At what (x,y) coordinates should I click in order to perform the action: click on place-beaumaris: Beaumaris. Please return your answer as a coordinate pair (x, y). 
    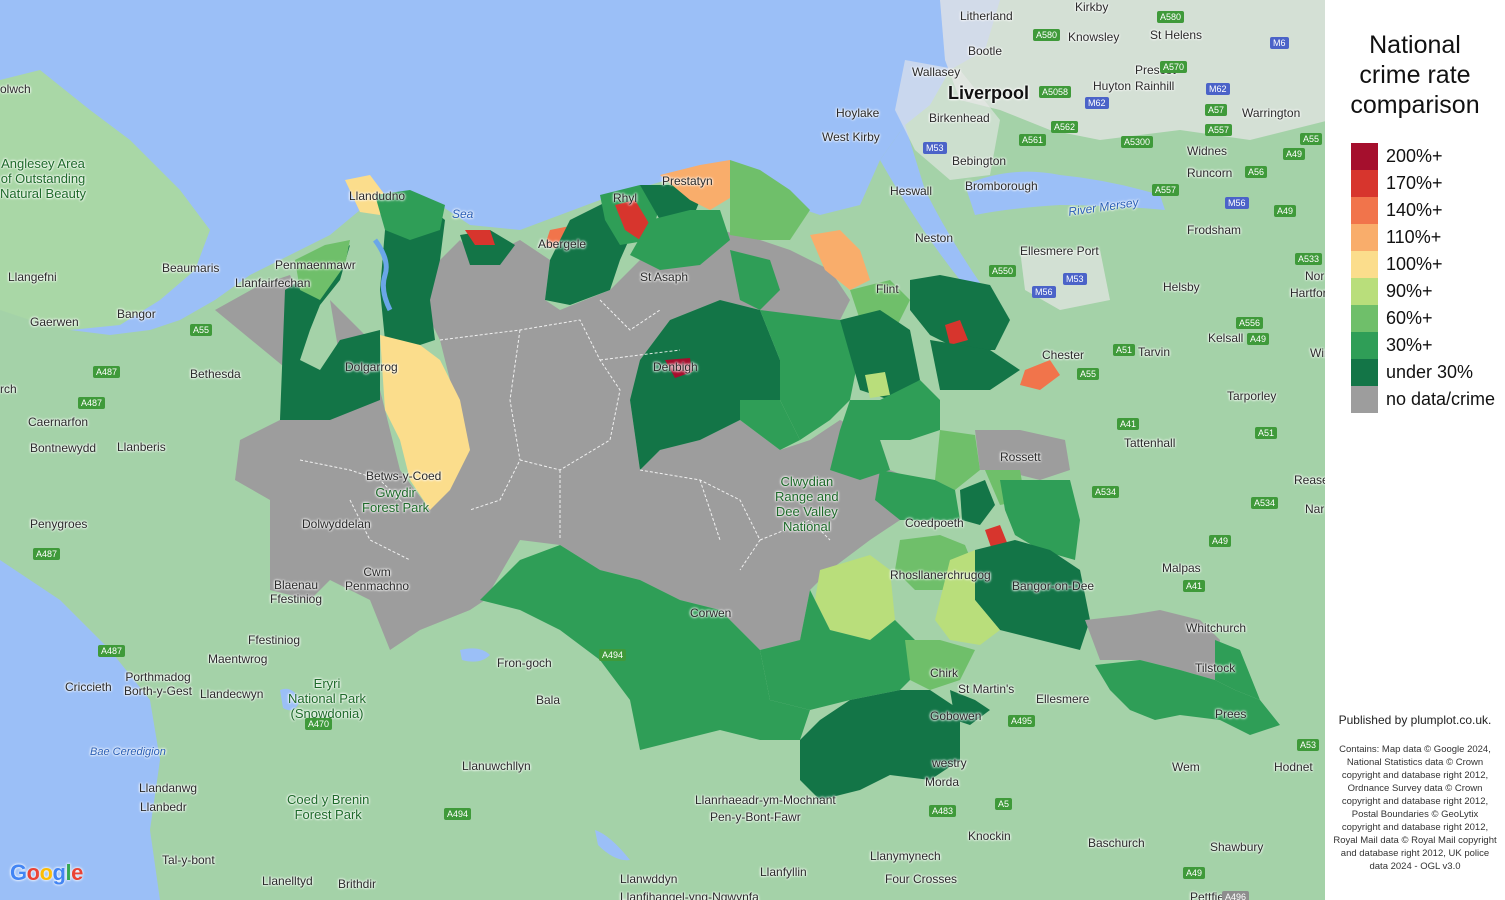
    Looking at the image, I should click on (190, 268).